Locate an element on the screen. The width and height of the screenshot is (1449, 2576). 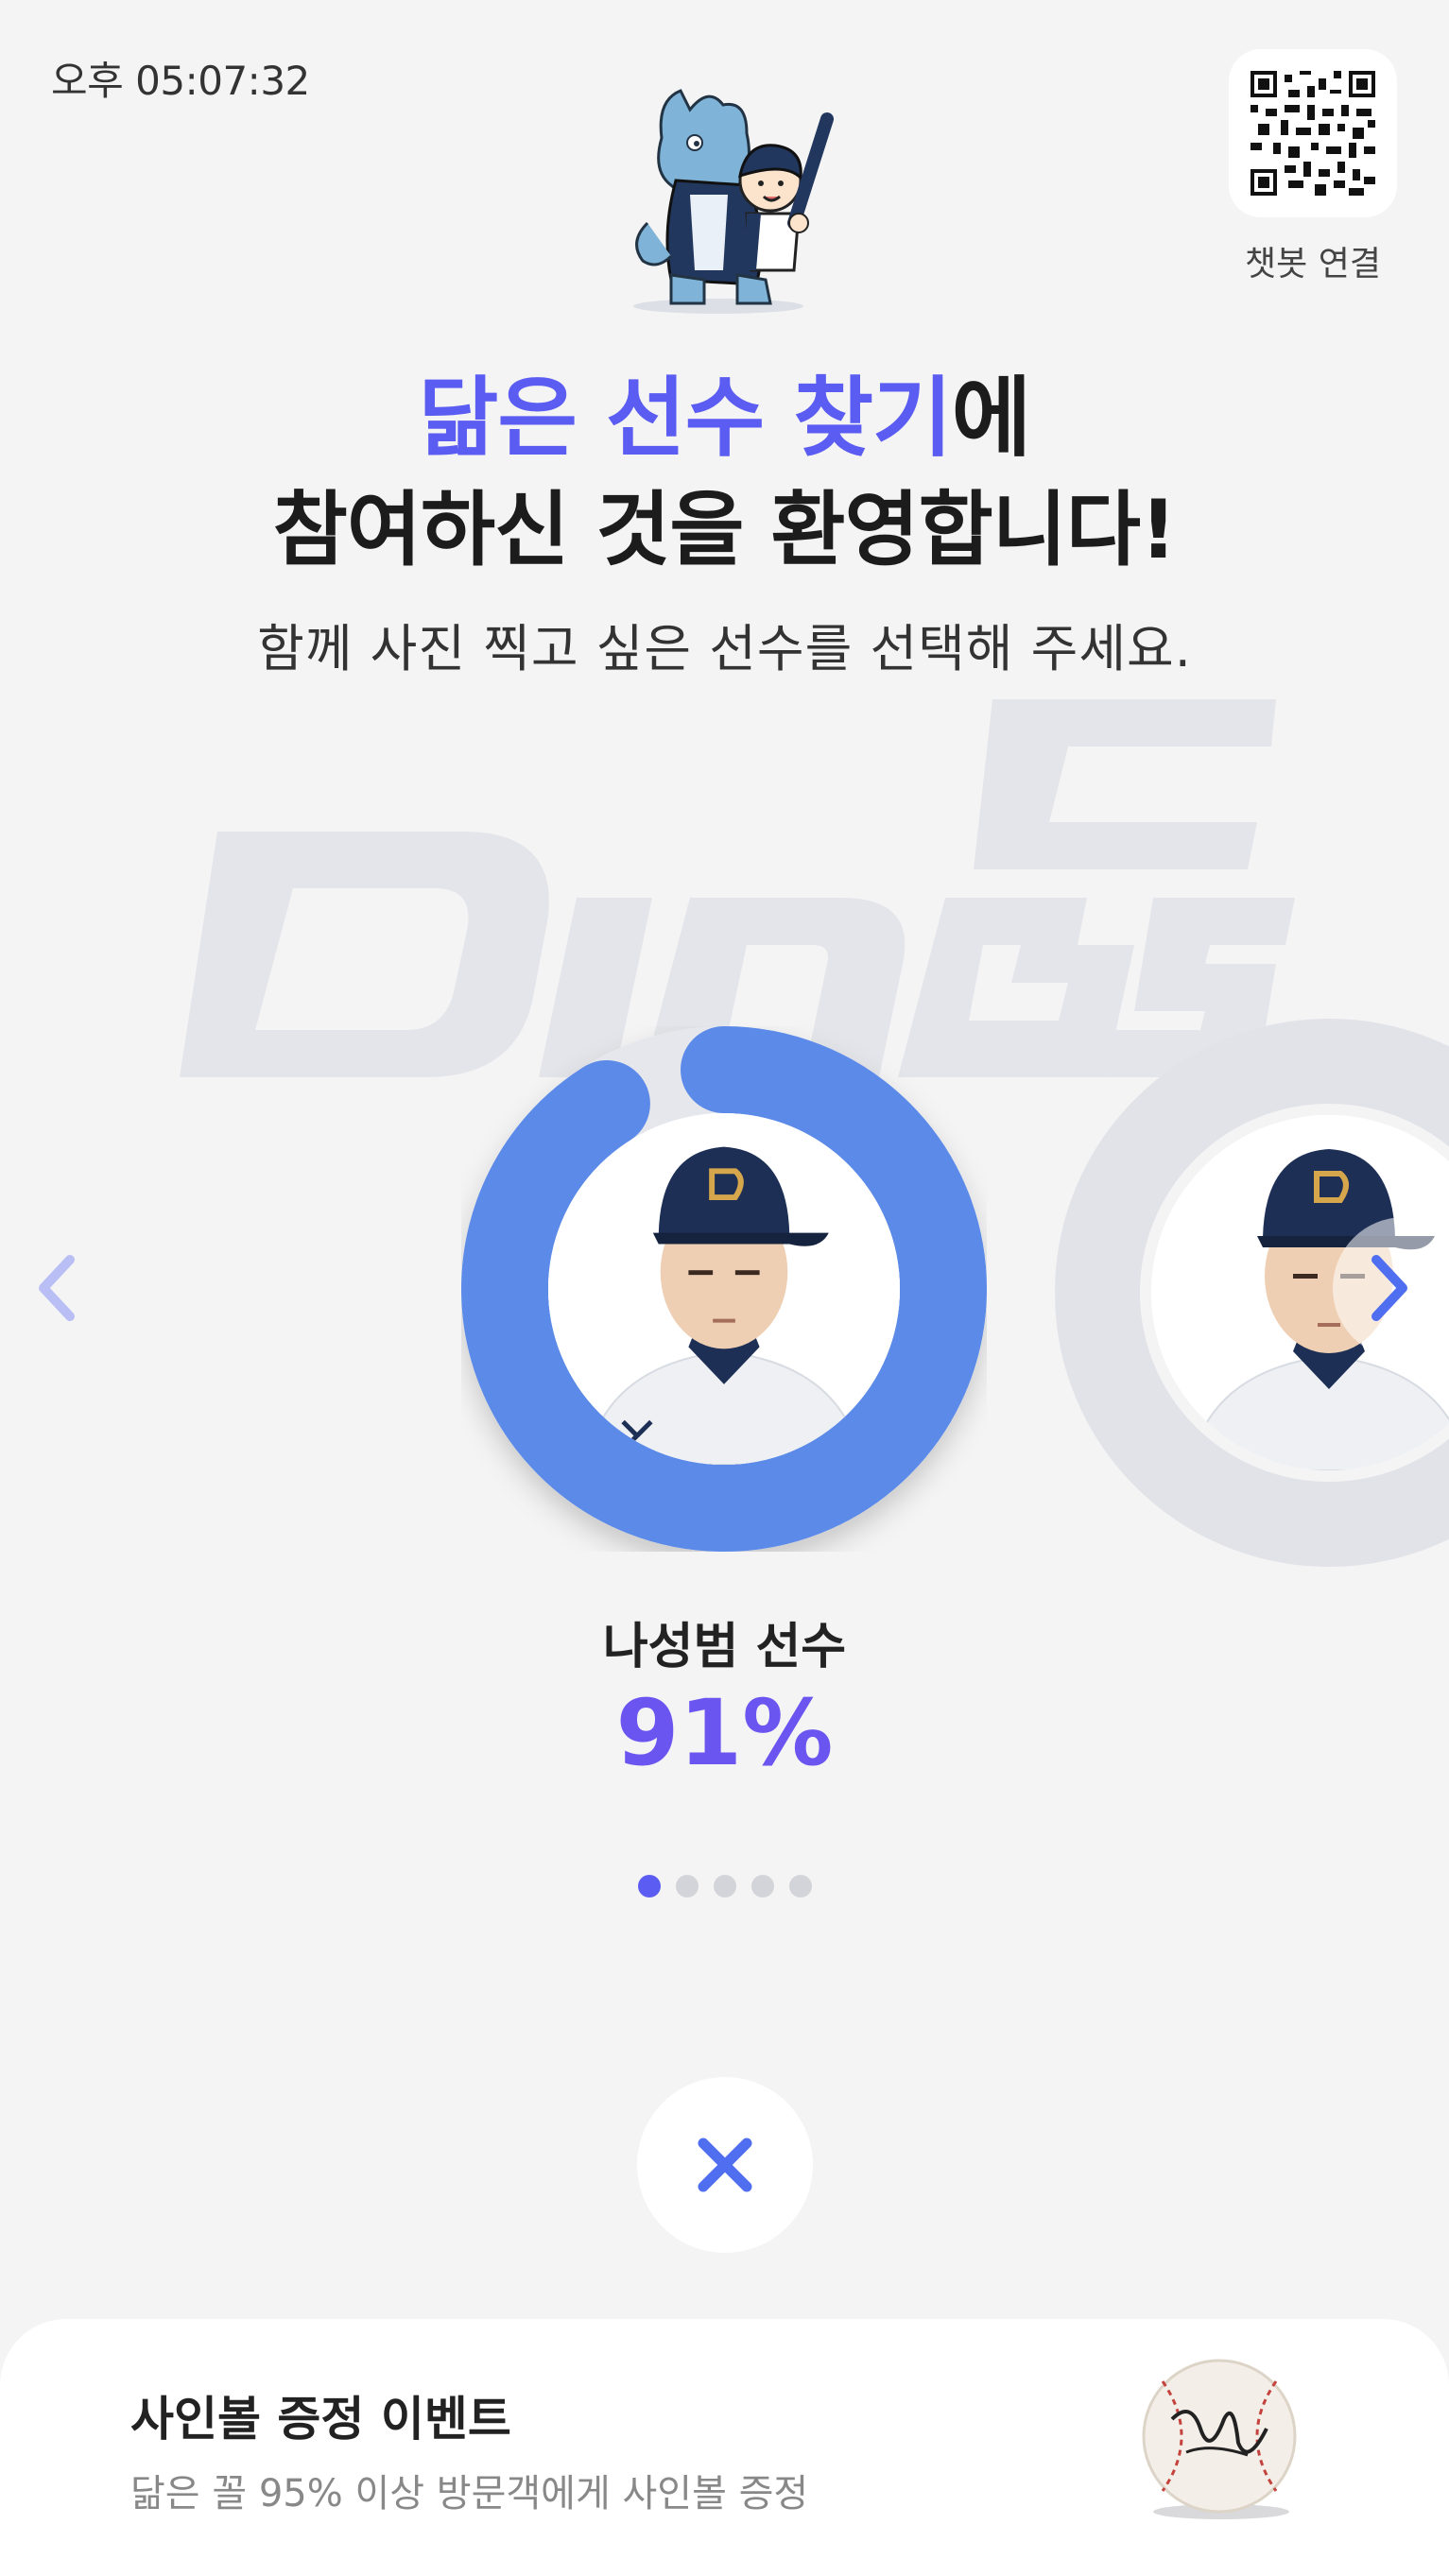
mascot-illustration is located at coordinates (733, 201).